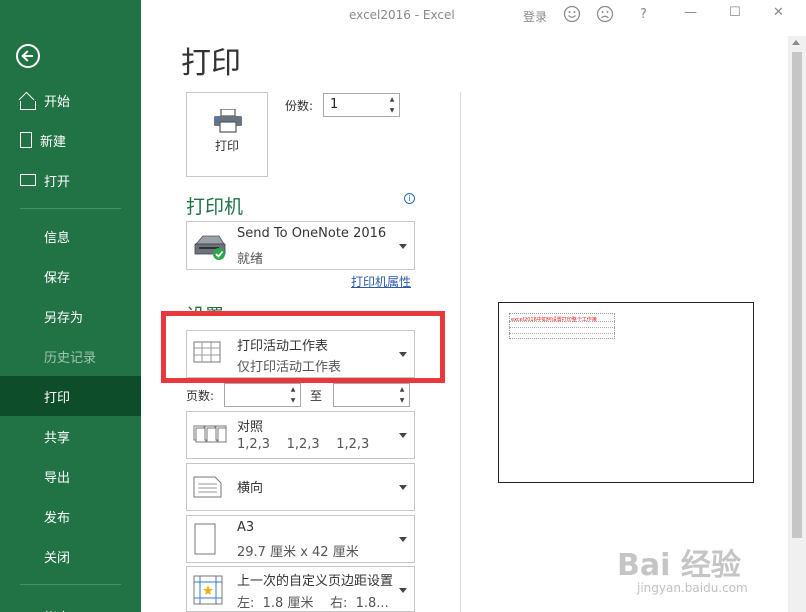 This screenshot has width=806, height=612. Describe the element at coordinates (226, 146) in the screenshot. I see `print-button-label: 打印` at that location.